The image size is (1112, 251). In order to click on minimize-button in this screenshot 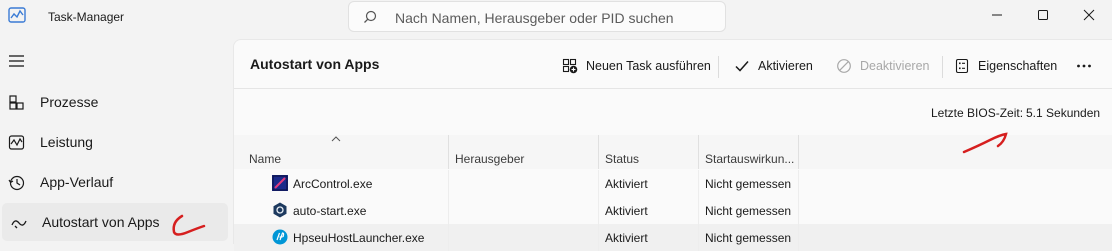, I will do `click(997, 15)`.